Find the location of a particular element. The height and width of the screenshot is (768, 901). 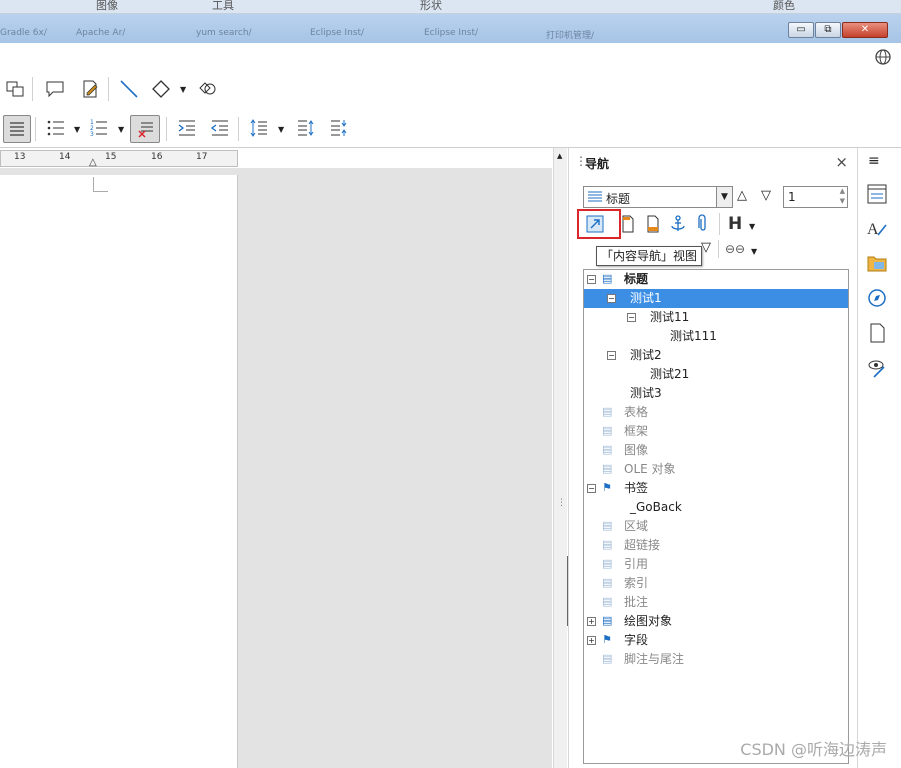

menu-shape: 形状 is located at coordinates (431, 6).